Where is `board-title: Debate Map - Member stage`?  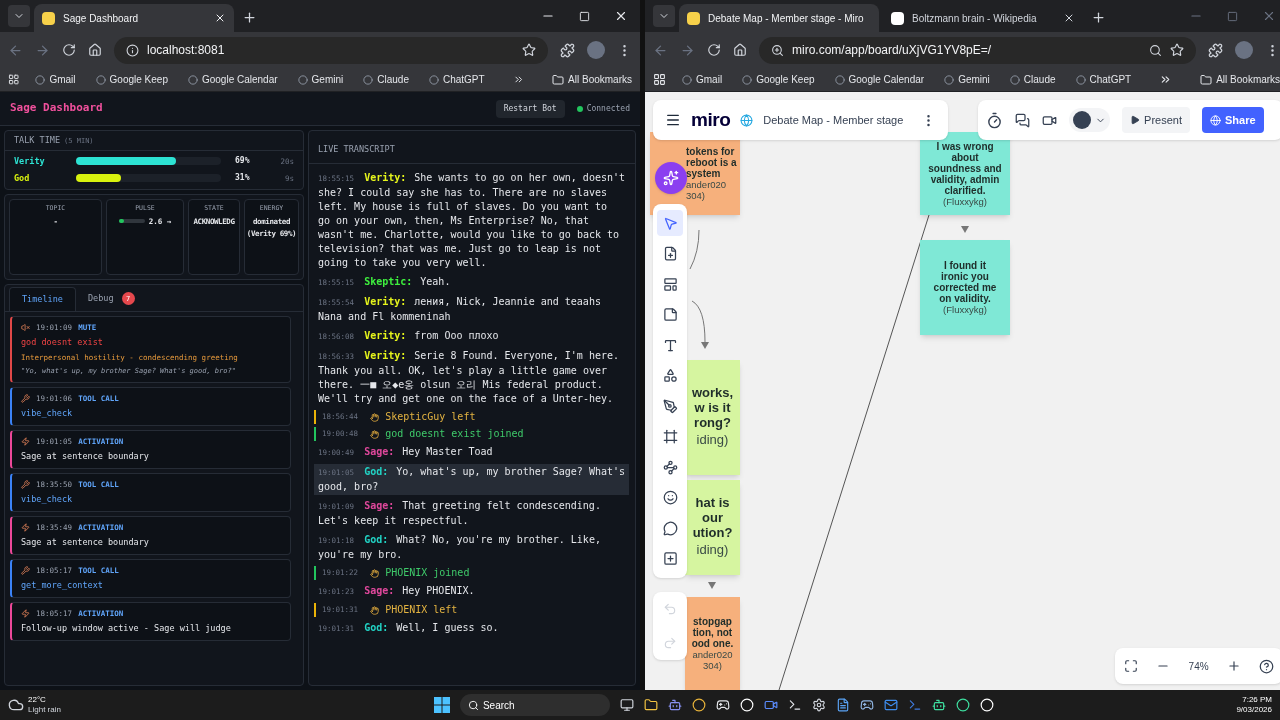 board-title: Debate Map - Member stage is located at coordinates (833, 120).